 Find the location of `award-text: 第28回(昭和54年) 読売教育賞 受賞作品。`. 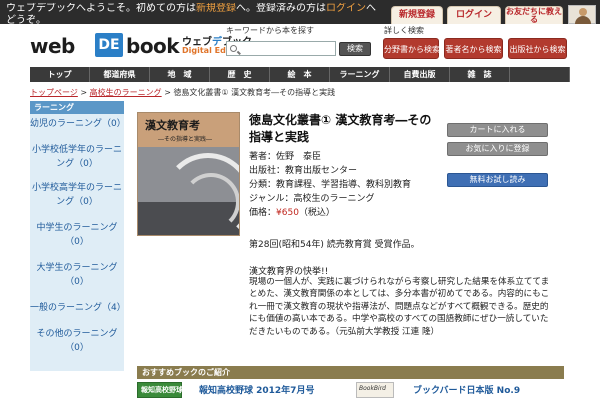

award-text: 第28回(昭和54年) 読売教育賞 受賞作品。 is located at coordinates (334, 245).